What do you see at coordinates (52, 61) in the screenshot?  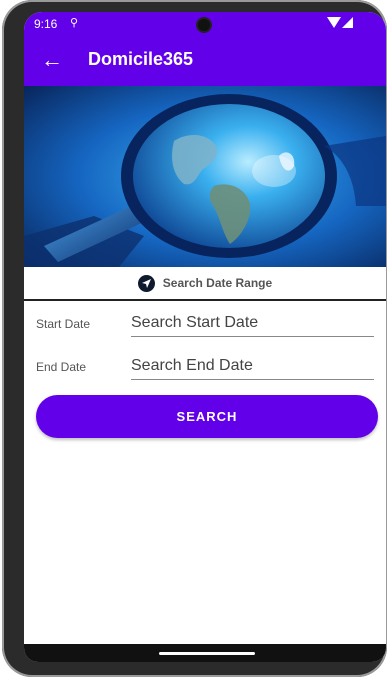 I see `back-arrow-icon: ←` at bounding box center [52, 61].